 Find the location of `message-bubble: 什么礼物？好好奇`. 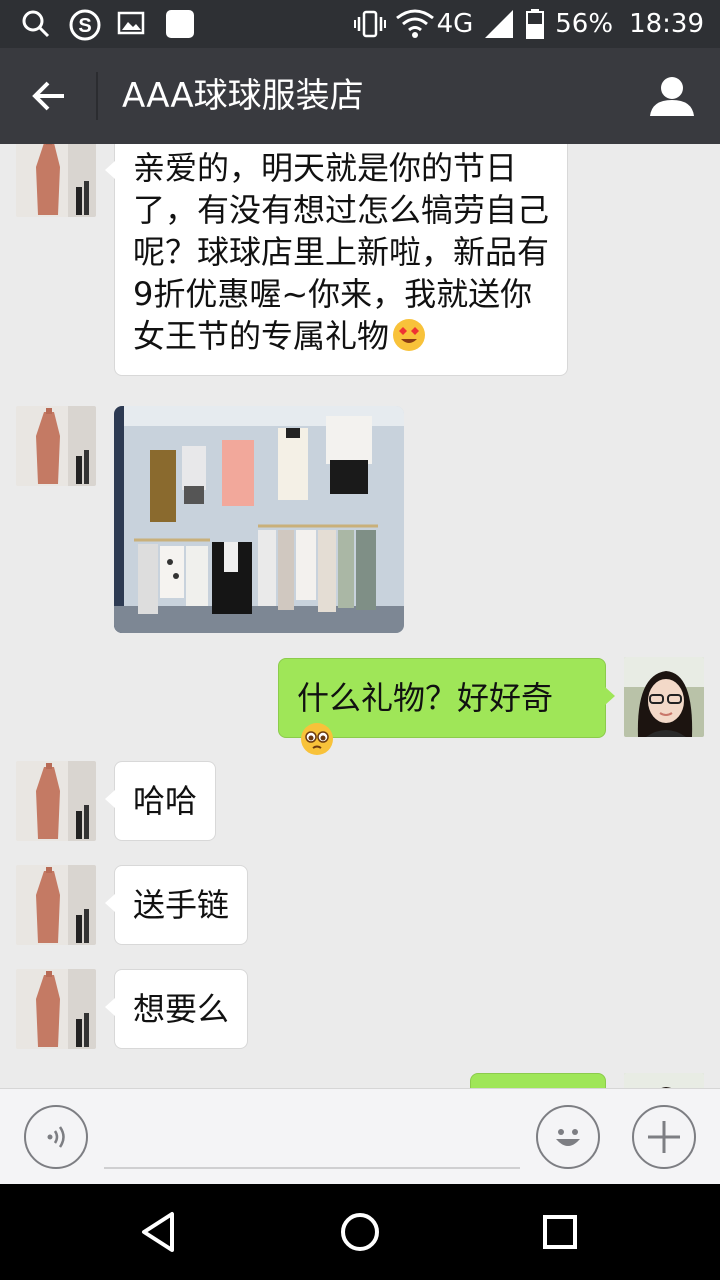

message-bubble: 什么礼物？好好奇 is located at coordinates (446, 706).